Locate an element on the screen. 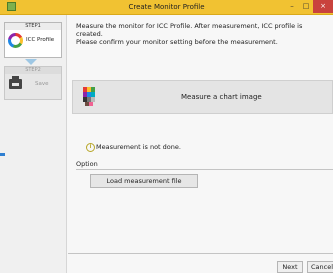 The height and width of the screenshot is (273, 333). step1-label: ICC Profile is located at coordinates (40, 40).